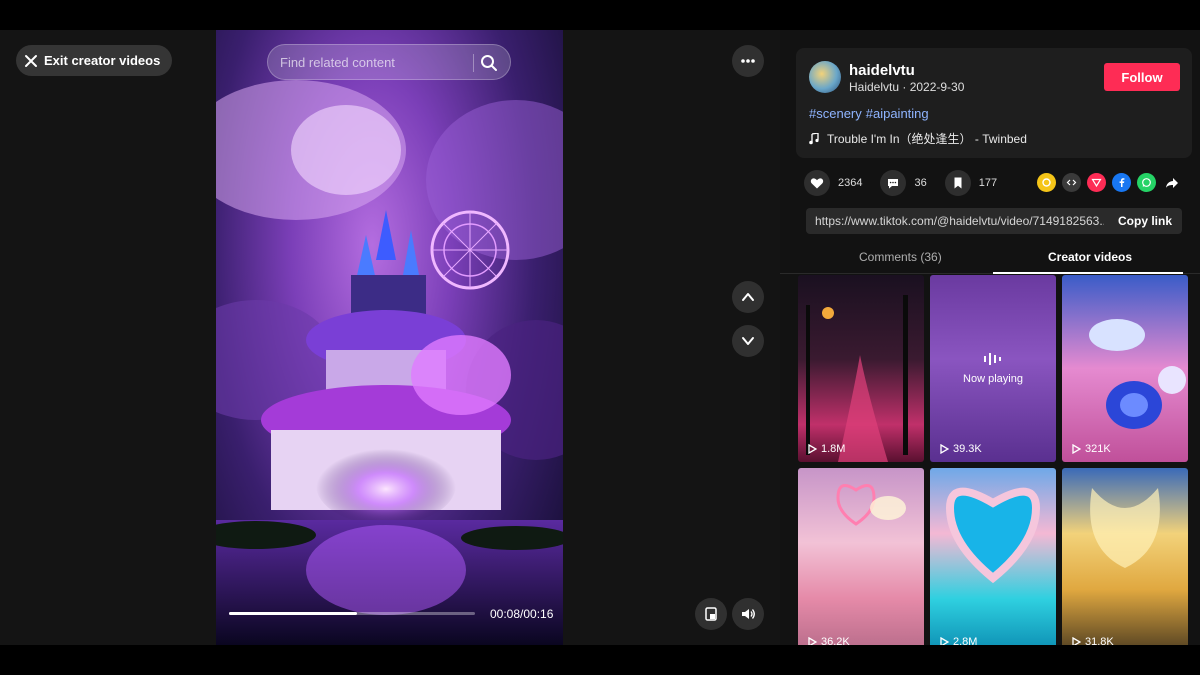 The height and width of the screenshot is (675, 1200). I want to click on now-playing-label: Now playing, so click(993, 379).